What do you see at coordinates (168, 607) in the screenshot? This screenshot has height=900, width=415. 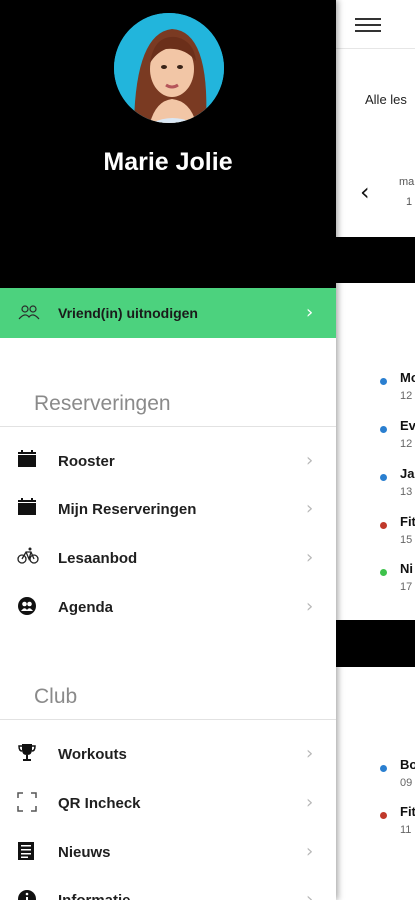 I see `menu-item-agenda: Agenda ›` at bounding box center [168, 607].